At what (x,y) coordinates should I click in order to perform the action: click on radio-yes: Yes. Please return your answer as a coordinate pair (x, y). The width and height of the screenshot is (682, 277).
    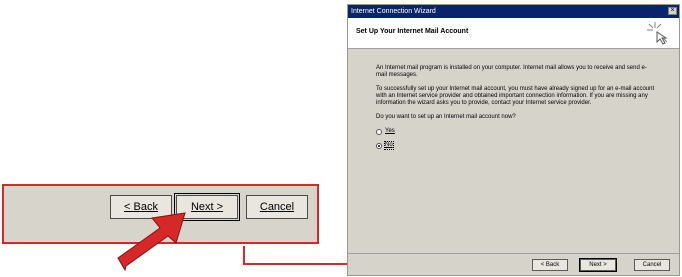
    Looking at the image, I should click on (516, 131).